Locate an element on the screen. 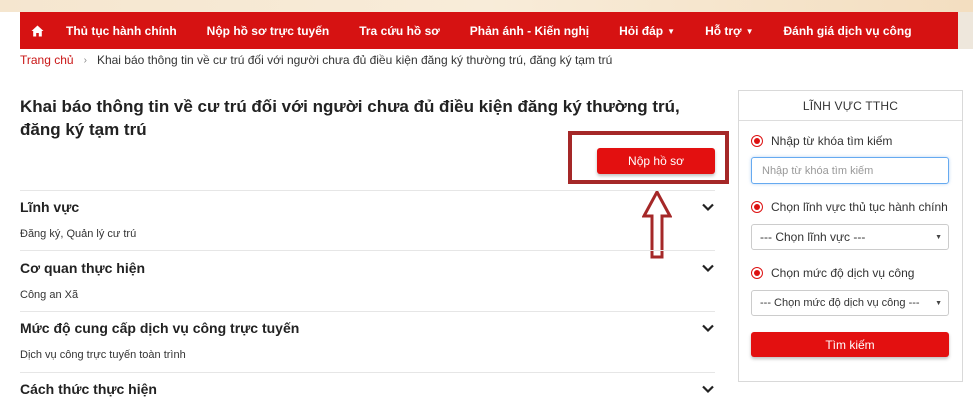 Image resolution: width=973 pixels, height=407 pixels. radio-level: Chọn mức độ dịch vụ công is located at coordinates (832, 273).